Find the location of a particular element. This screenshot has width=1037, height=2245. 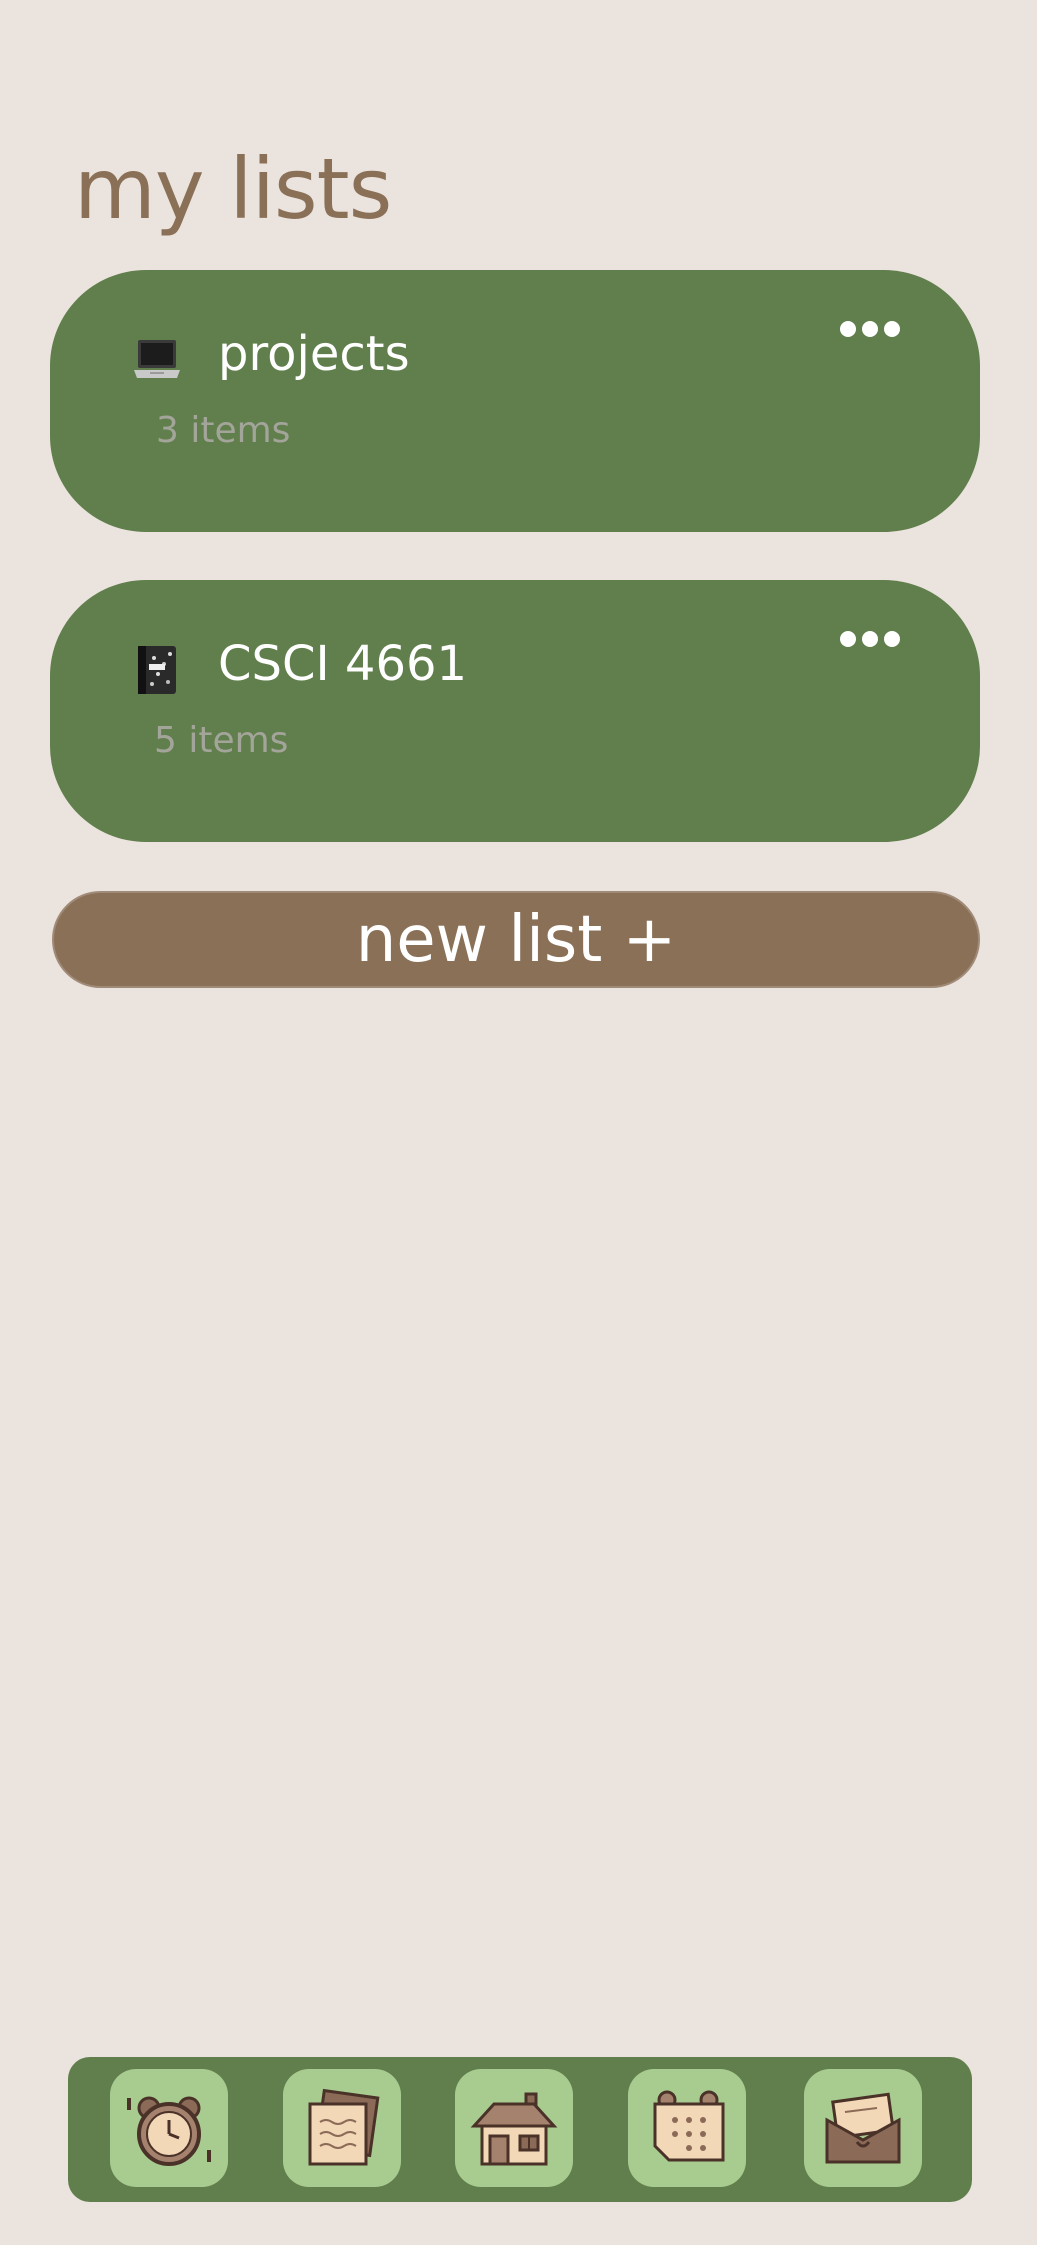

nav-calendar is located at coordinates (687, 2128).